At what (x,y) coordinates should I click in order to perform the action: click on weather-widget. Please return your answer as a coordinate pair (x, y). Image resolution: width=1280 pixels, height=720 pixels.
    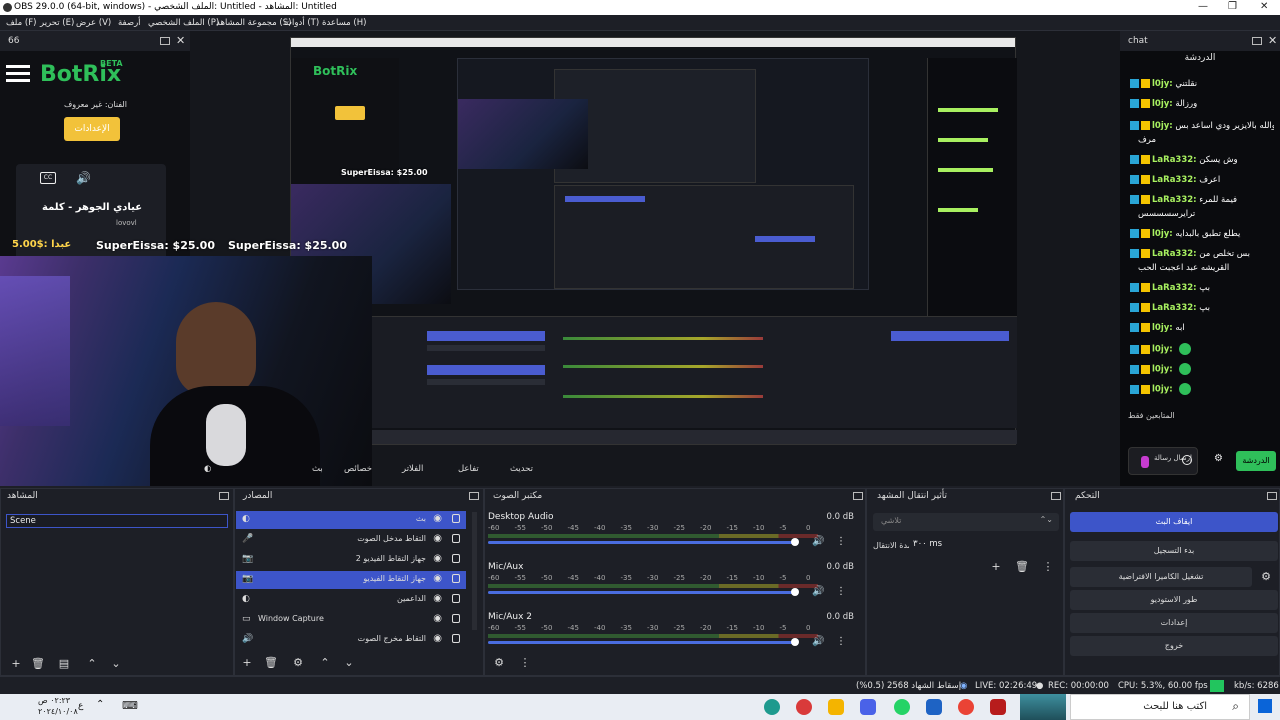
    Looking at the image, I should click on (1043, 707).